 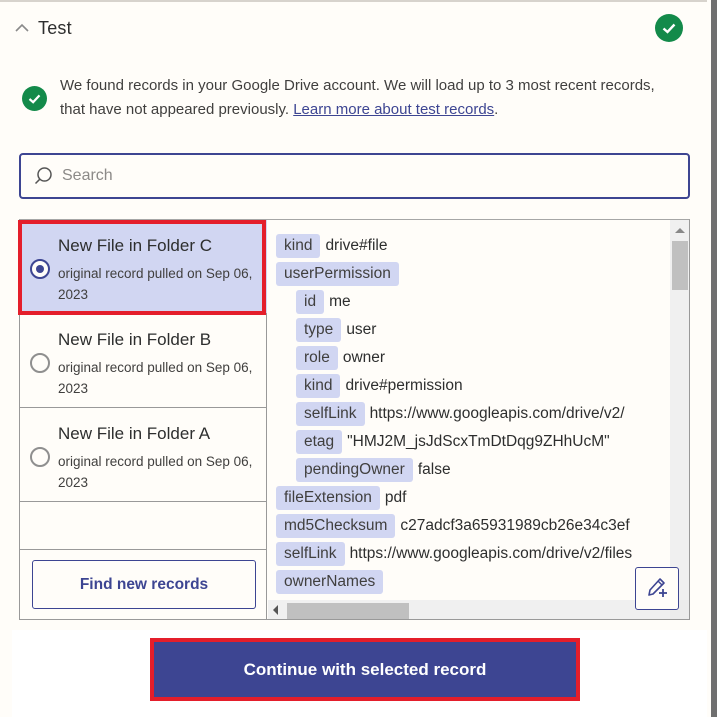 What do you see at coordinates (356, 245) in the screenshot?
I see `field-value: drive#file` at bounding box center [356, 245].